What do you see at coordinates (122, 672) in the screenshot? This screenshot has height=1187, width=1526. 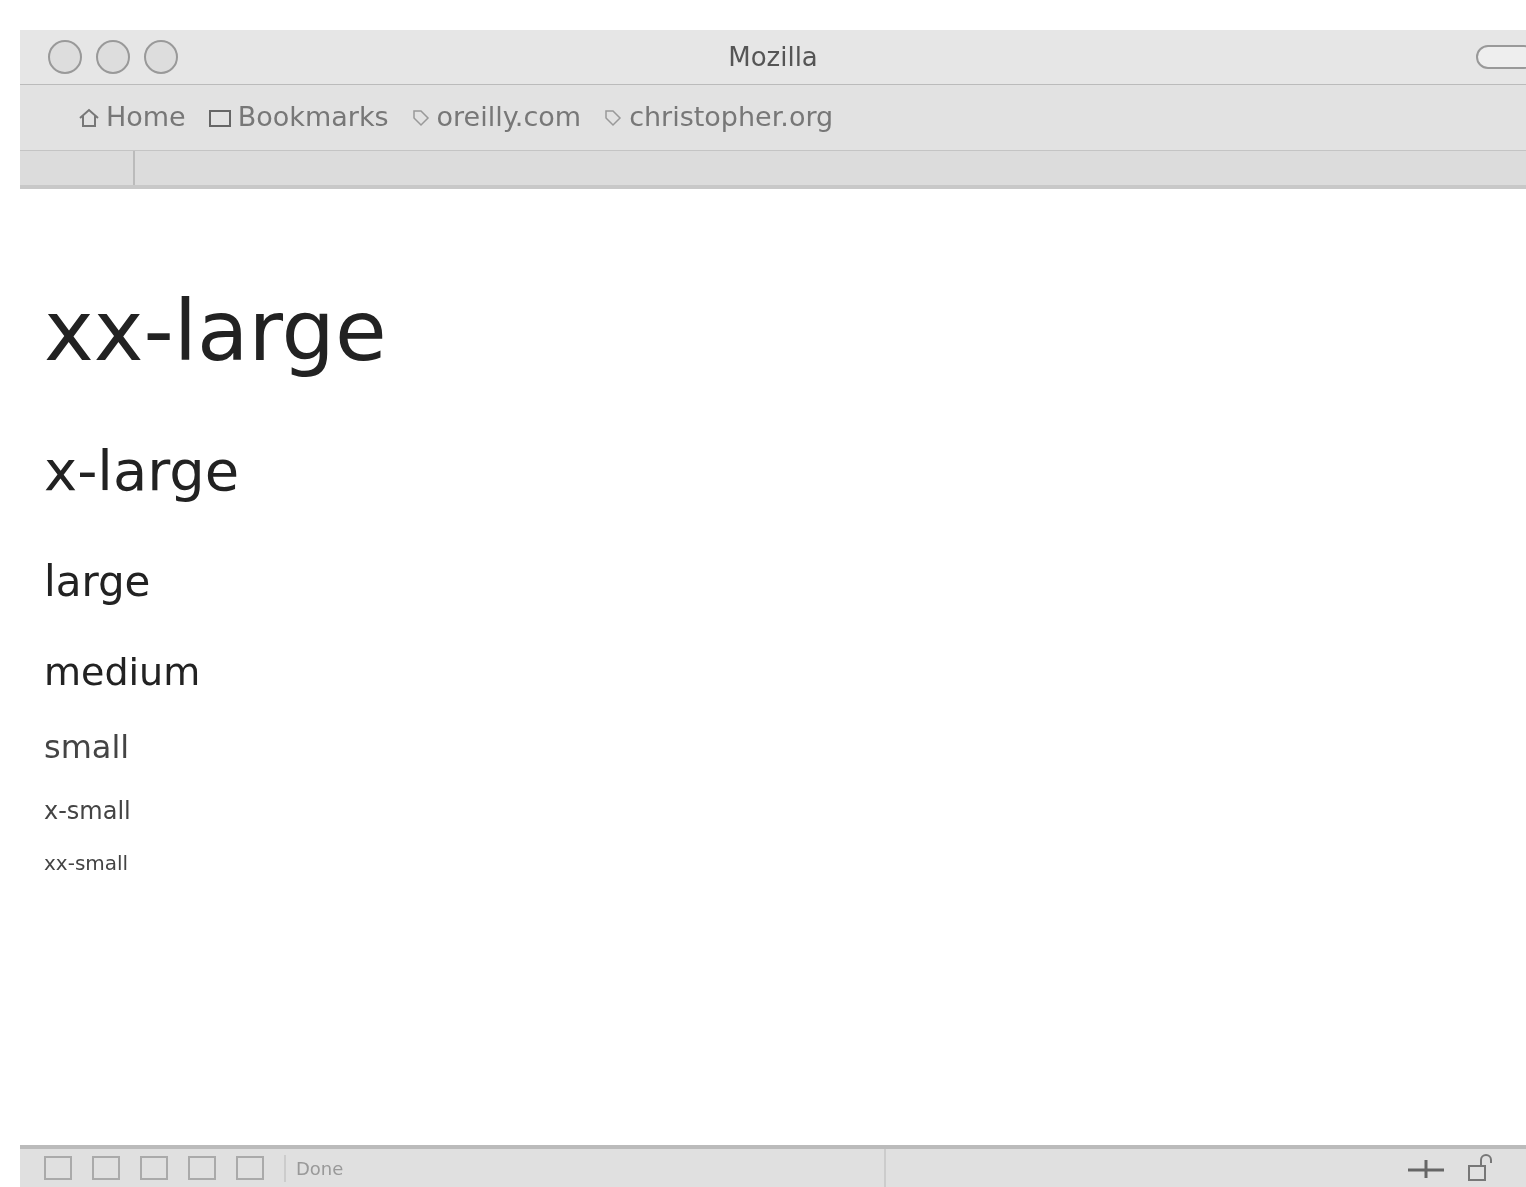 I see `sample-text: medium` at bounding box center [122, 672].